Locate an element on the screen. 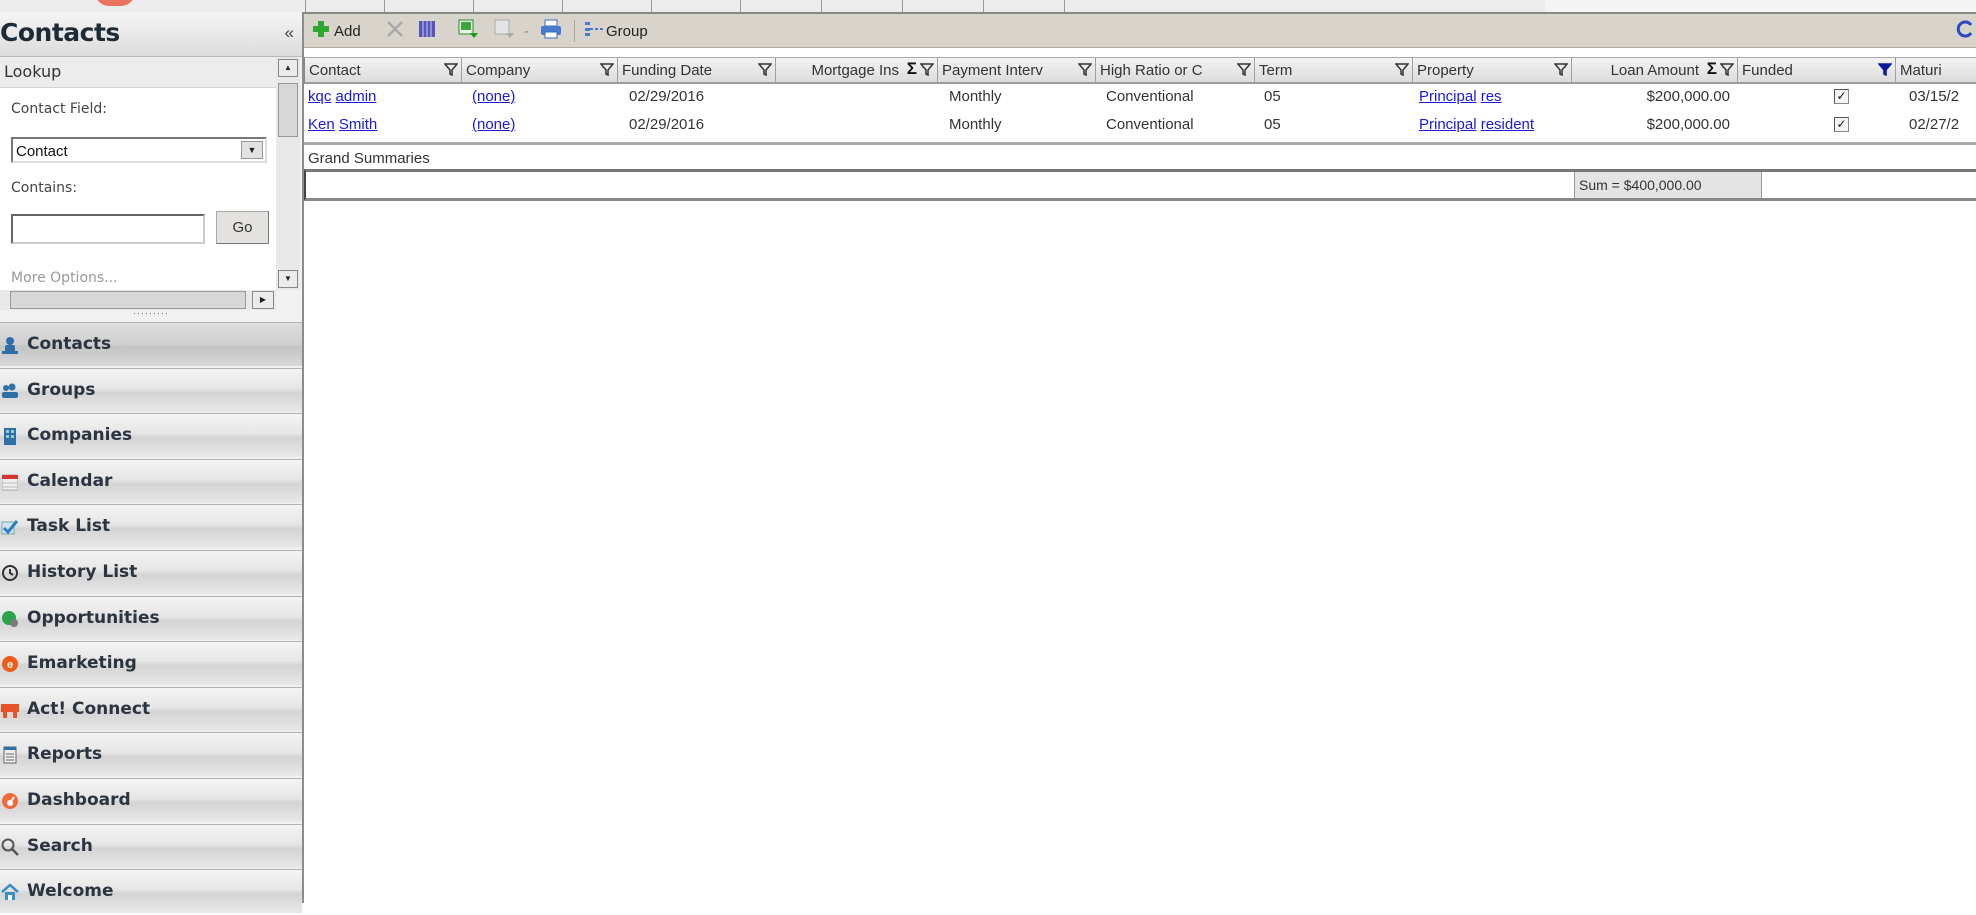  contact-first-link: Ken is located at coordinates (321, 124).